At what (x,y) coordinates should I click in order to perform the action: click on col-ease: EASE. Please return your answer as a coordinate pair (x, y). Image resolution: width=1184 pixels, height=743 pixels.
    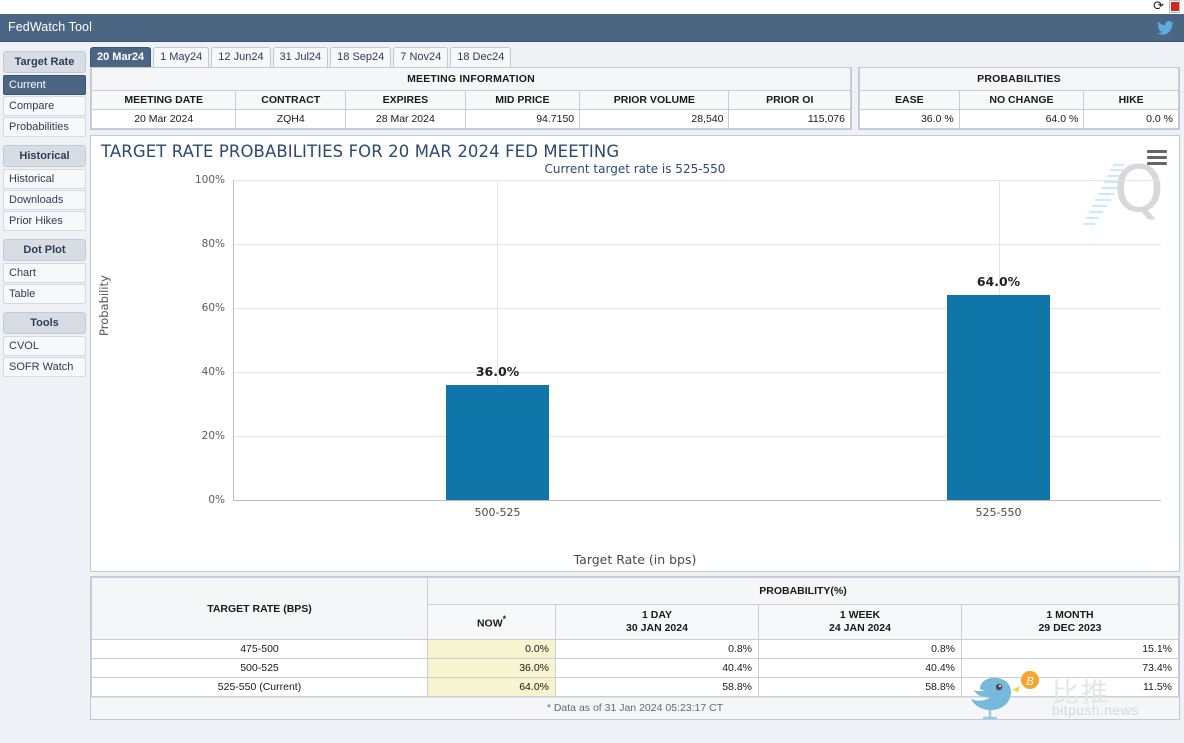
    Looking at the image, I should click on (909, 100).